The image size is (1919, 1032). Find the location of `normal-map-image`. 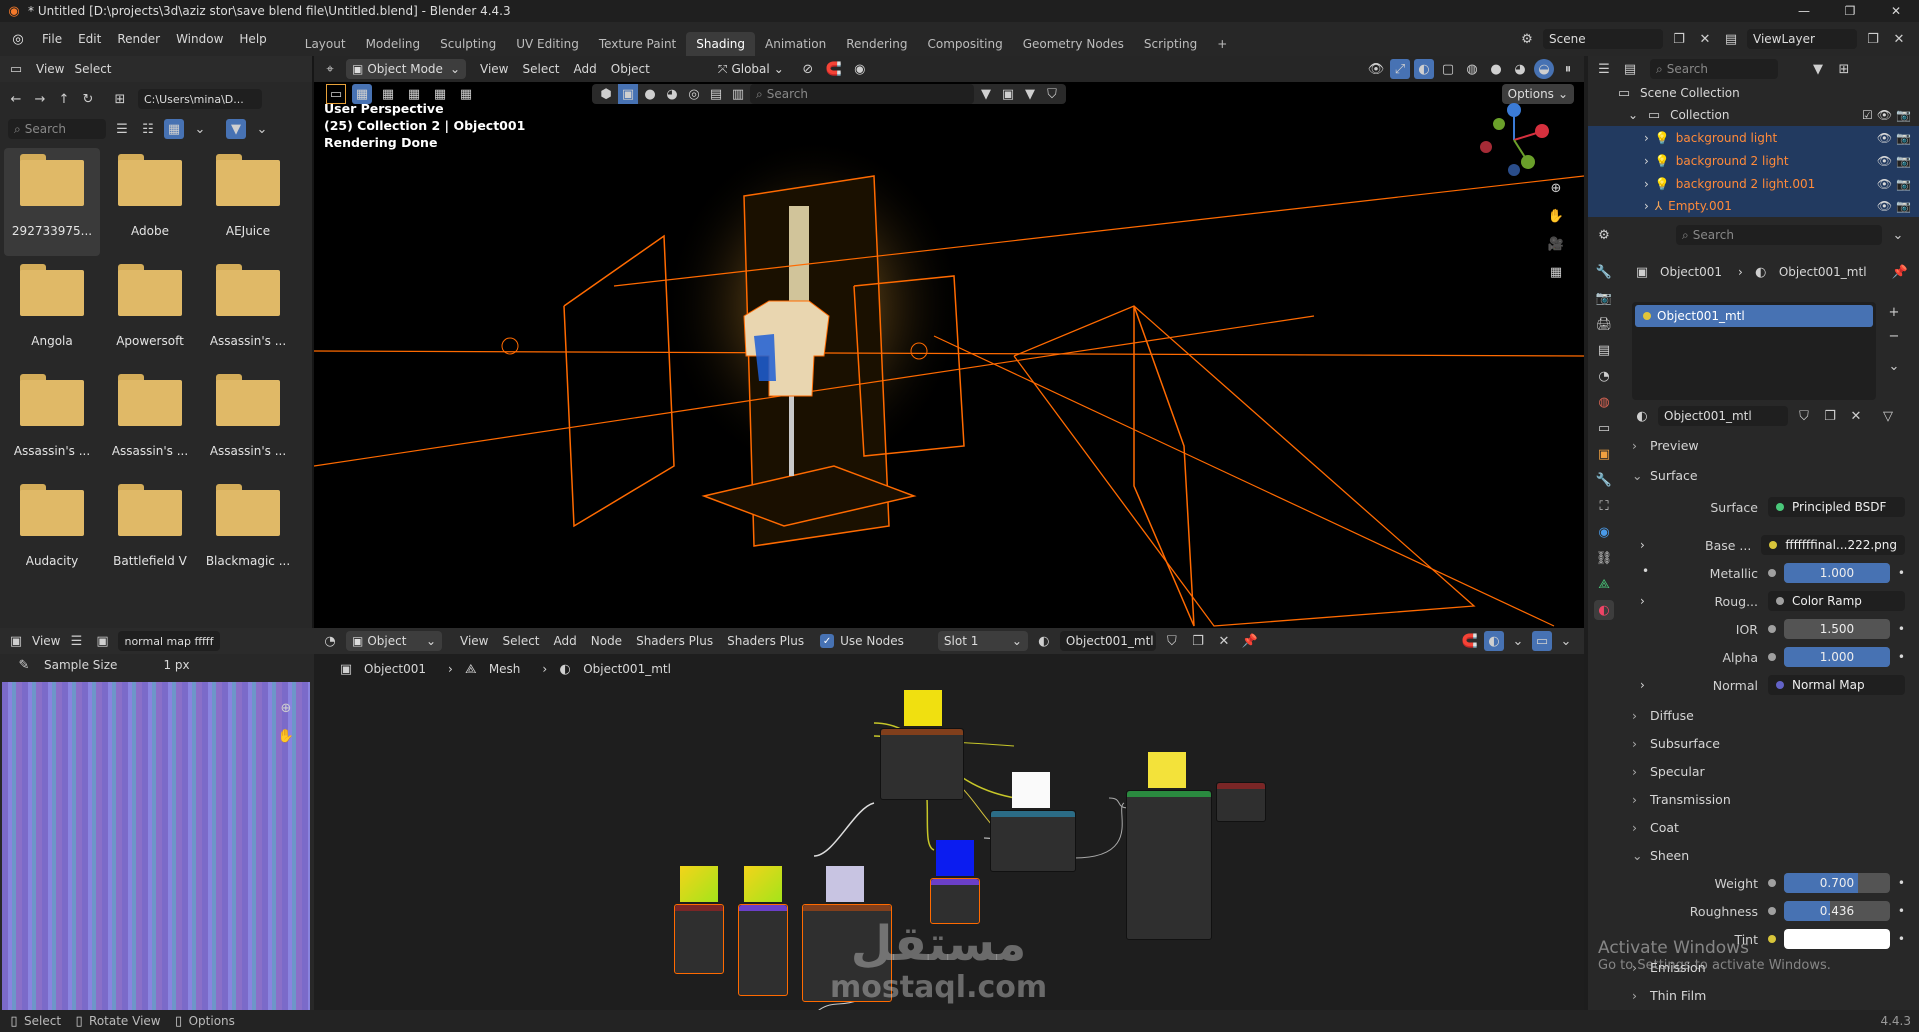

normal-map-image is located at coordinates (156, 846).